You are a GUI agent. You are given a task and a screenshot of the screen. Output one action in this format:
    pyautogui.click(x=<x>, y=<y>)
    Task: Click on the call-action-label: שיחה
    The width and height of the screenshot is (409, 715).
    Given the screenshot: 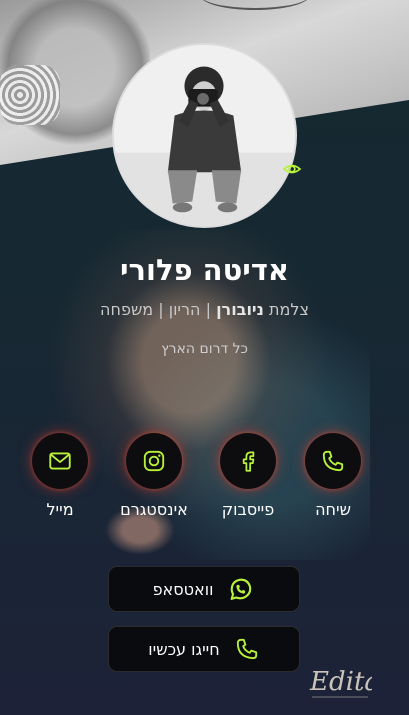 What is the action you would take?
    pyautogui.click(x=333, y=509)
    